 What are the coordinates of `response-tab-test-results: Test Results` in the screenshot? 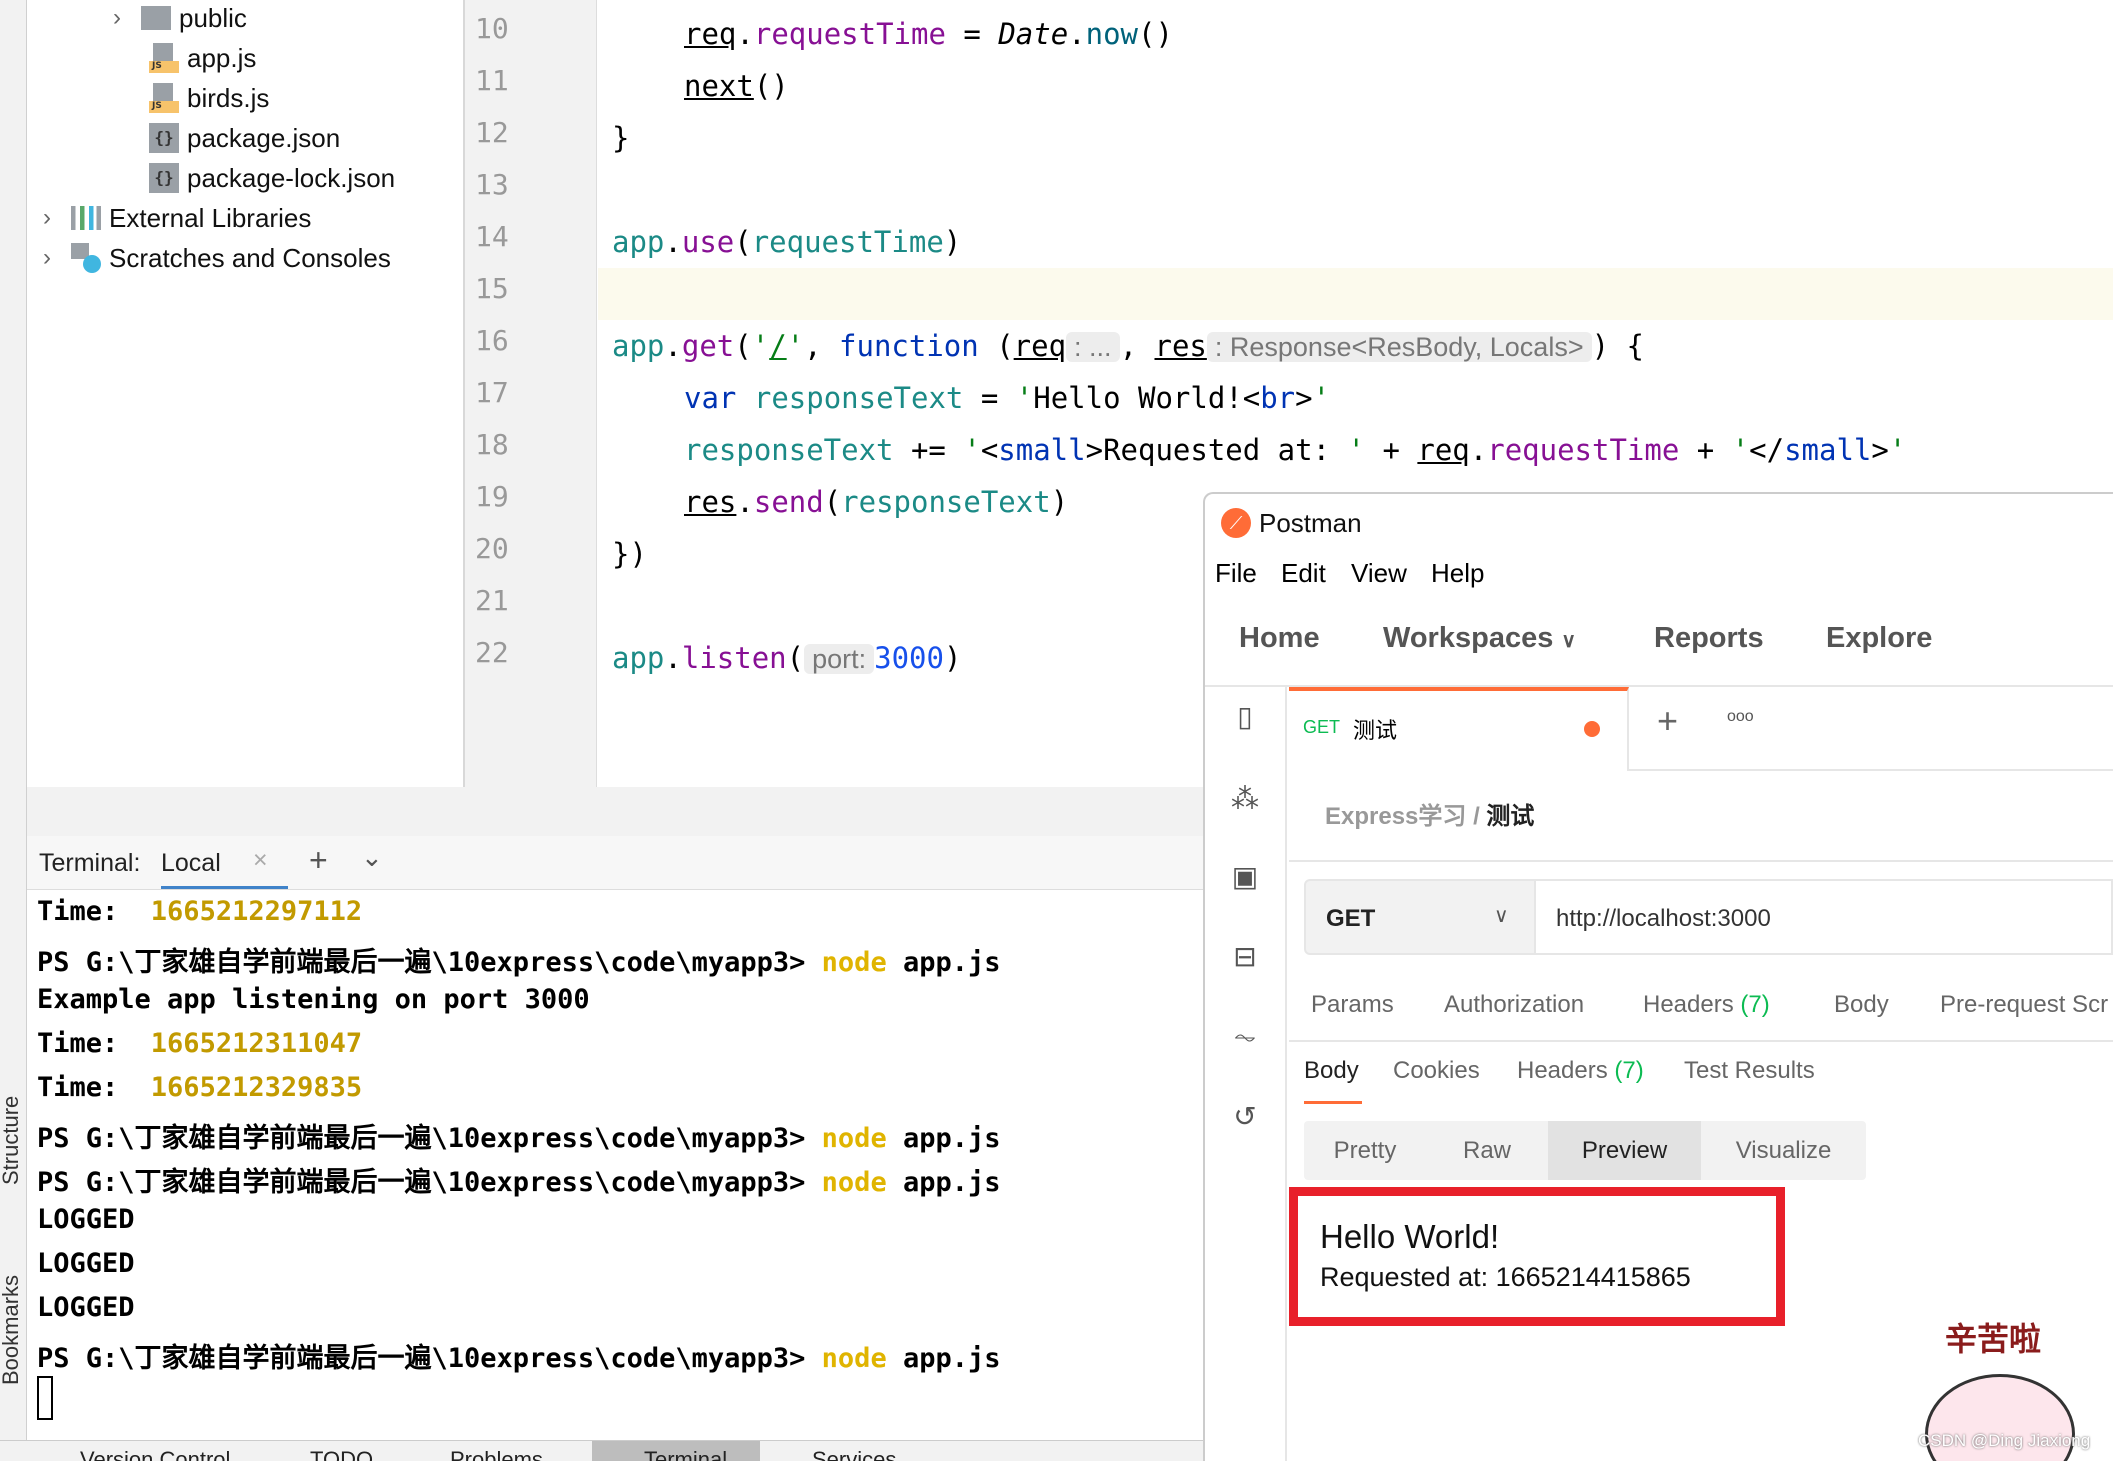 It's located at (1749, 1071).